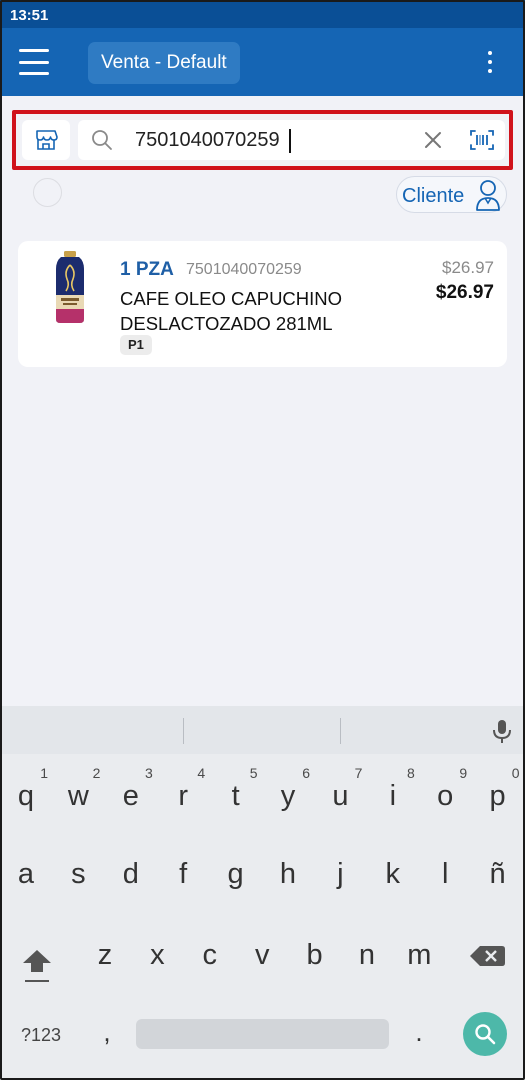 The width and height of the screenshot is (525, 1080). I want to click on key-t: t5, so click(236, 794).